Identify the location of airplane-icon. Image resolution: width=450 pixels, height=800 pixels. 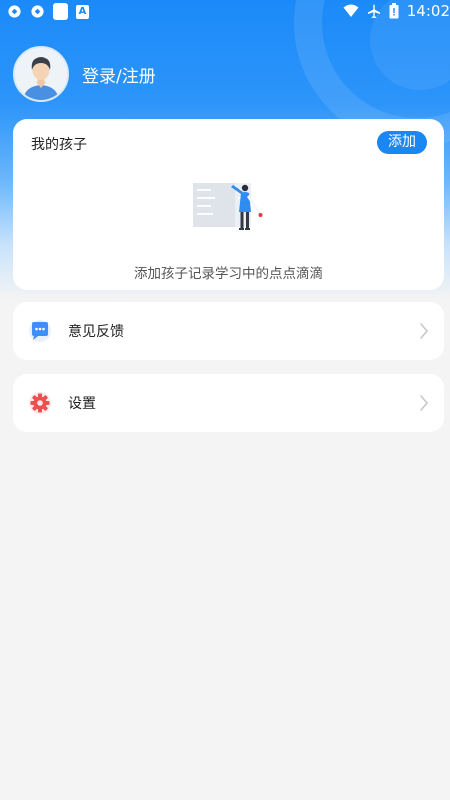
(373, 11).